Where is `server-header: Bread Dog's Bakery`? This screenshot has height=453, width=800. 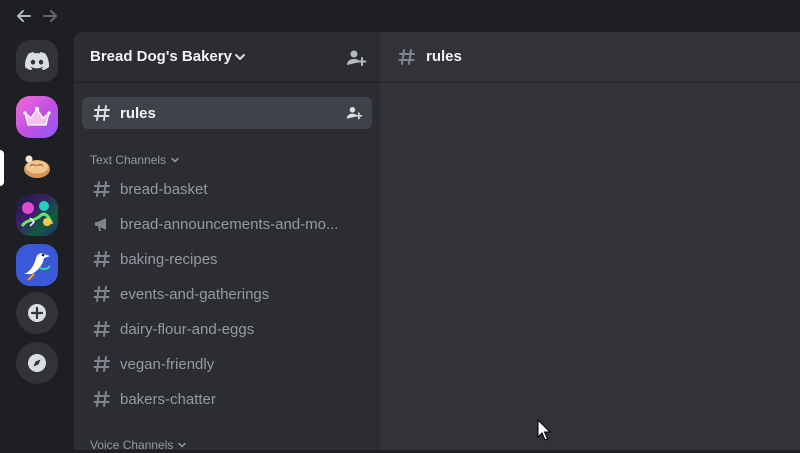 server-header: Bread Dog's Bakery is located at coordinates (227, 57).